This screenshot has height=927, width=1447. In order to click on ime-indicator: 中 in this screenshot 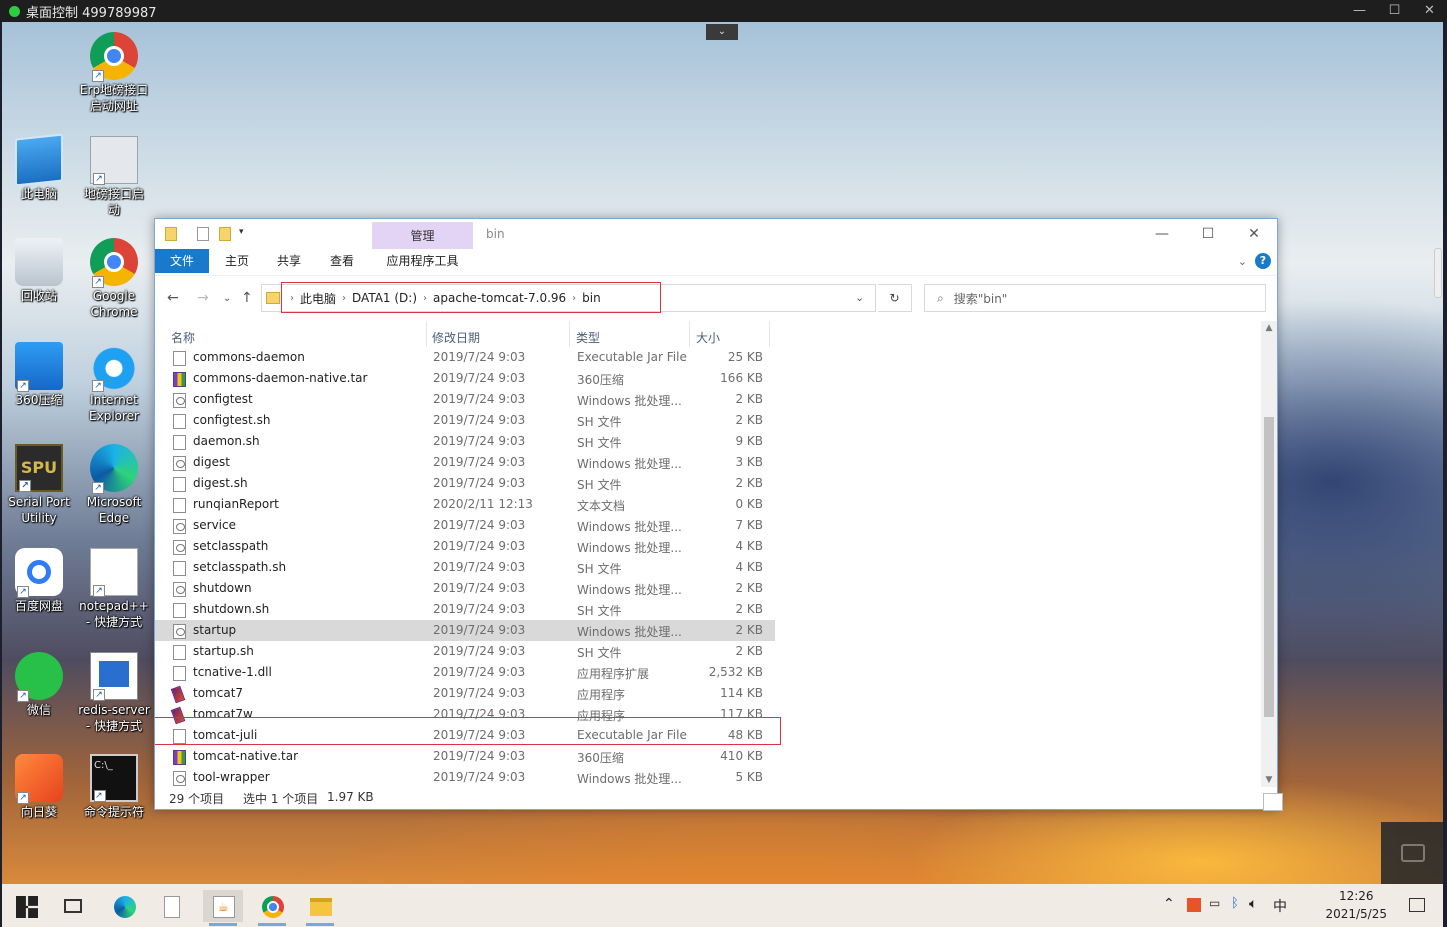, I will do `click(1280, 906)`.